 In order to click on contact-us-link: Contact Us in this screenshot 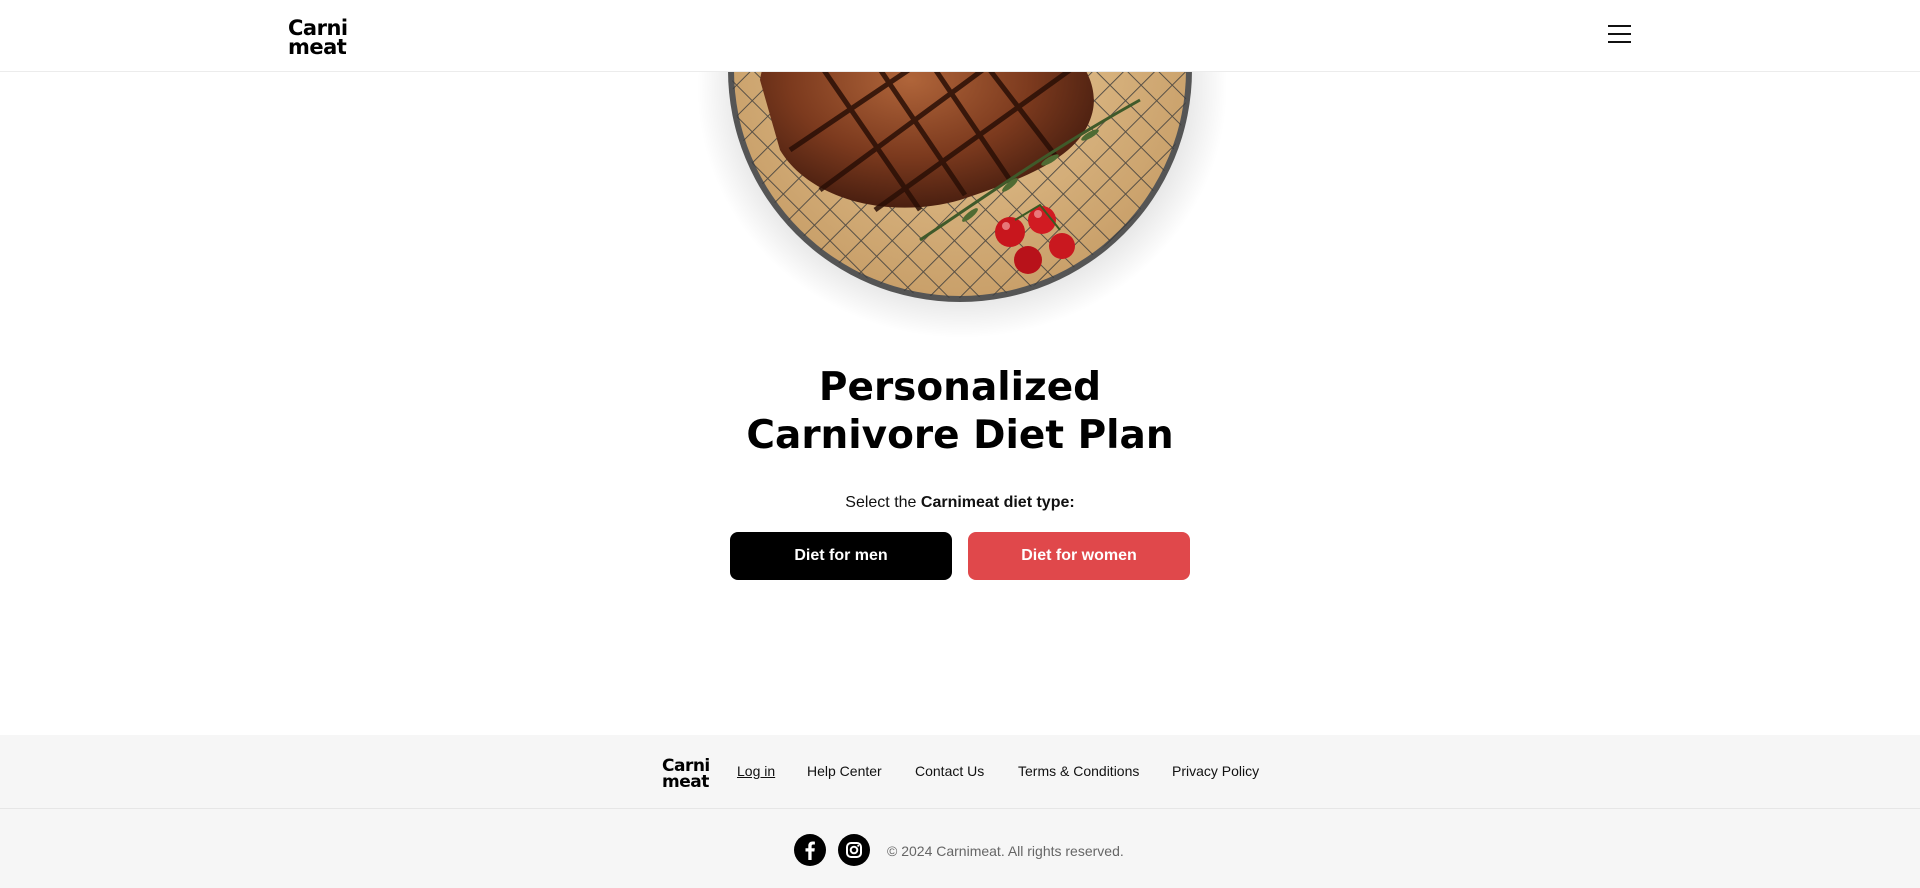, I will do `click(949, 771)`.